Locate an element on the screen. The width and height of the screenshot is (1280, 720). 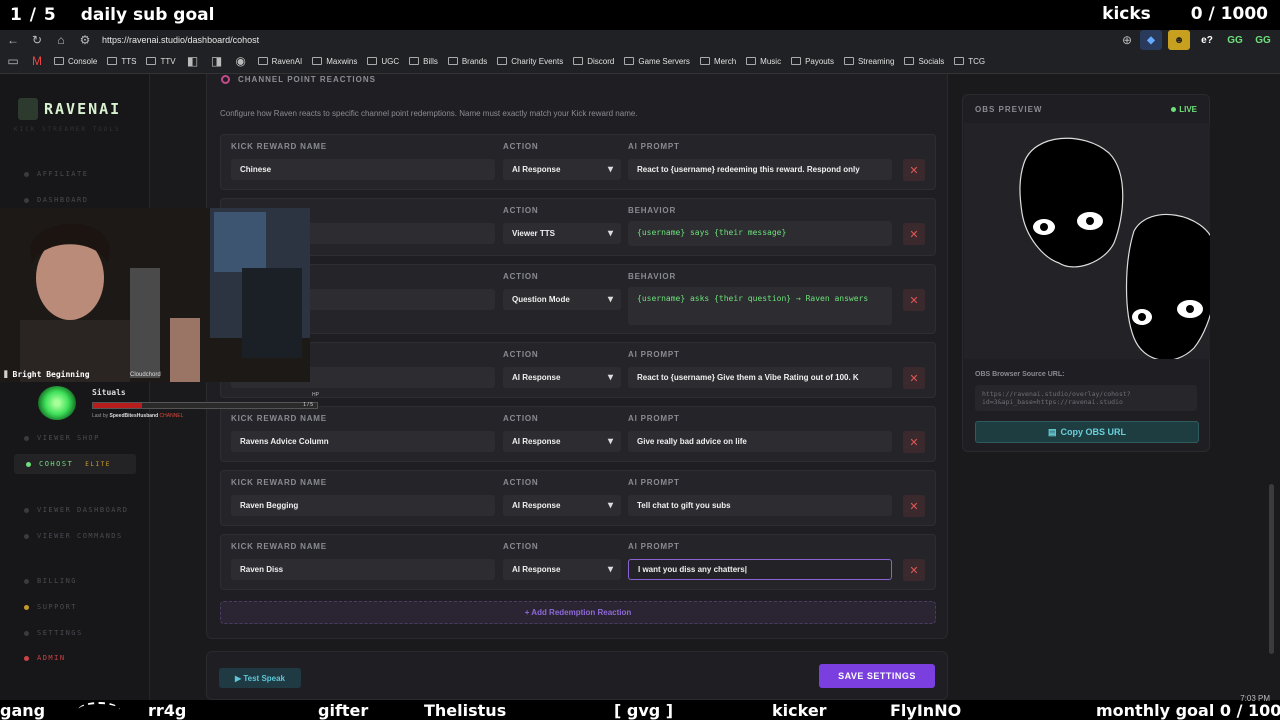
sidebar-item-viewer-shop: VIEWER SHOP is located at coordinates (62, 438).